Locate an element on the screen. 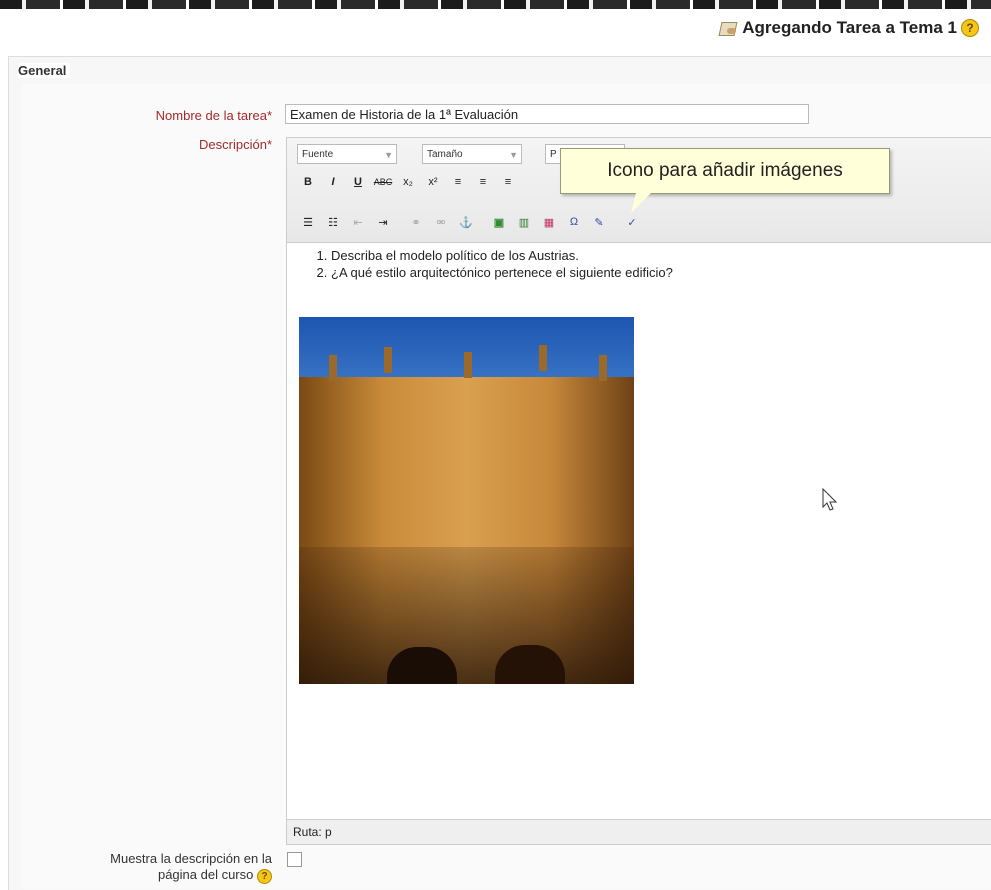 Image resolution: width=991 pixels, height=890 pixels. page-heading: Agregando Tarea a Tema 1 ? is located at coordinates (848, 28).